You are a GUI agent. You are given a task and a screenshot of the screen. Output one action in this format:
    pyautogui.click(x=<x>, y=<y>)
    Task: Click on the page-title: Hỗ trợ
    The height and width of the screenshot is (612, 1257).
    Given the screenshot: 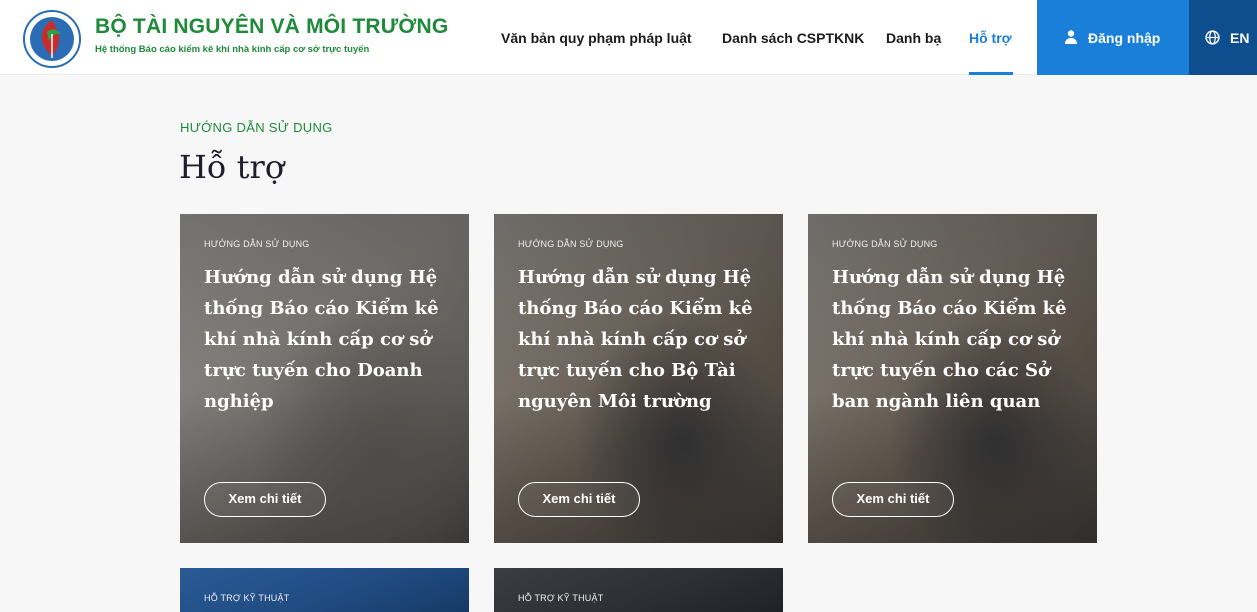 What is the action you would take?
    pyautogui.click(x=232, y=167)
    